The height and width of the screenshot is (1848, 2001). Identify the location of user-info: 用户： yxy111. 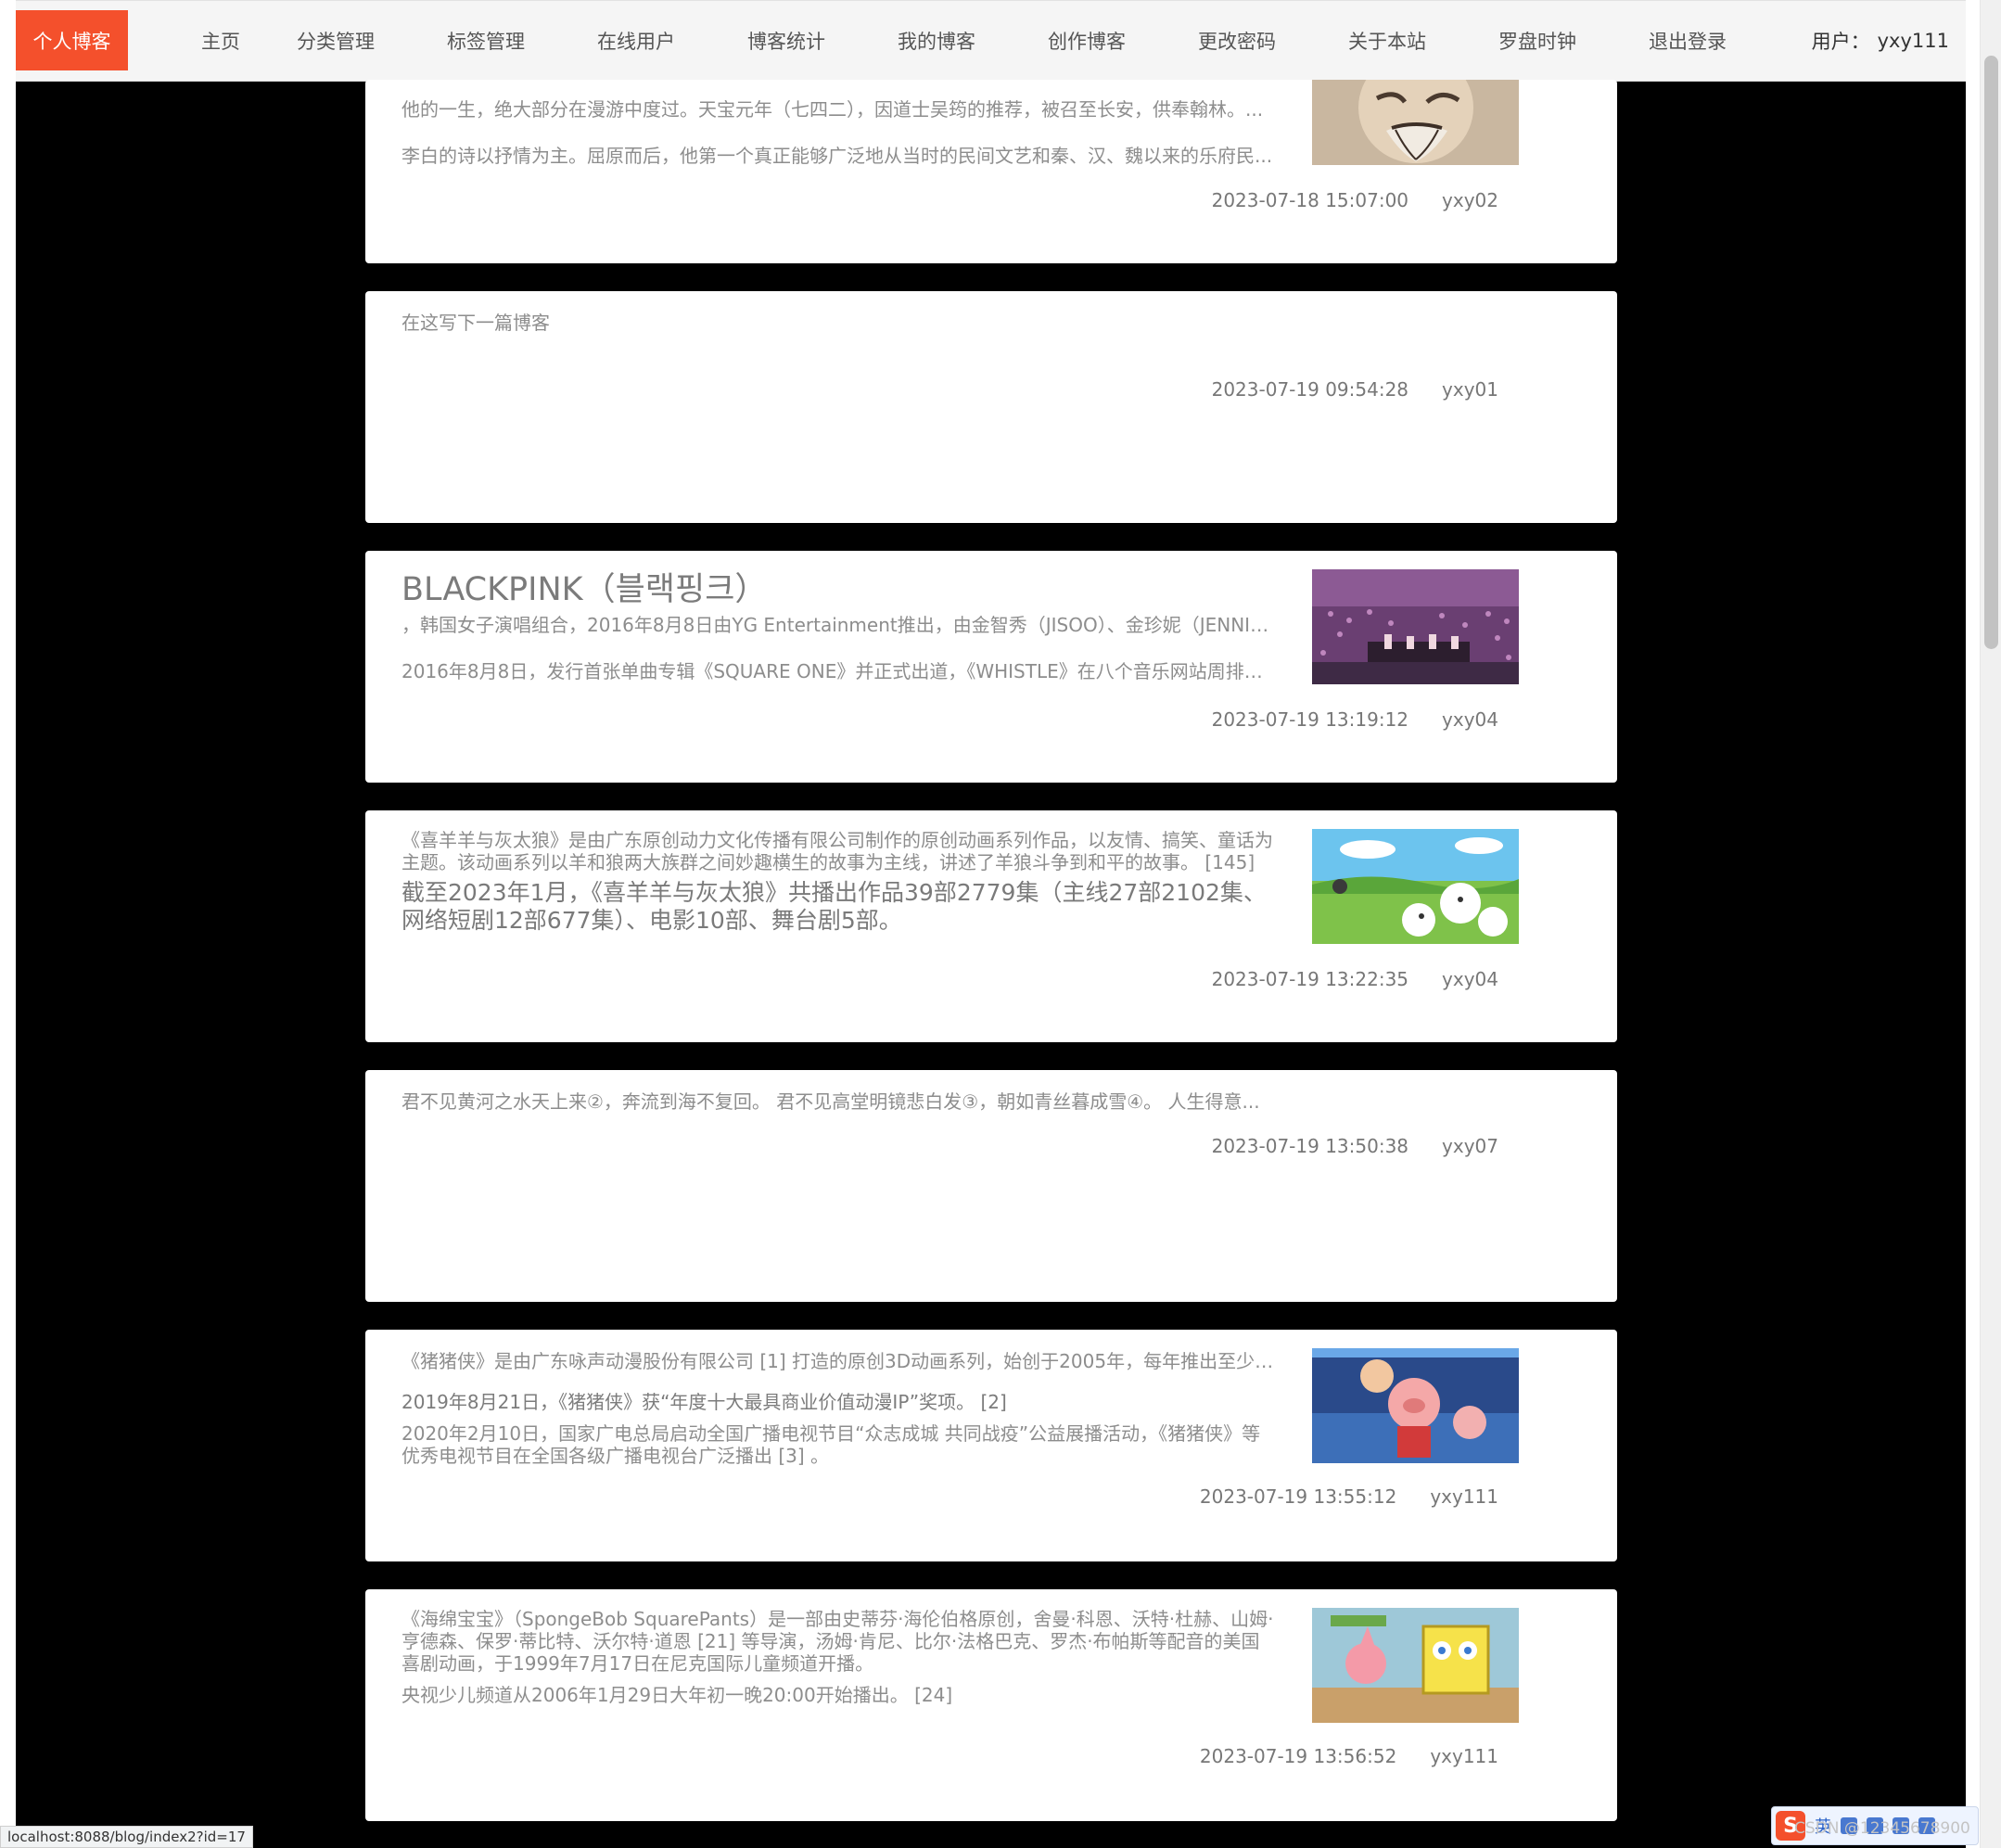
(1880, 40).